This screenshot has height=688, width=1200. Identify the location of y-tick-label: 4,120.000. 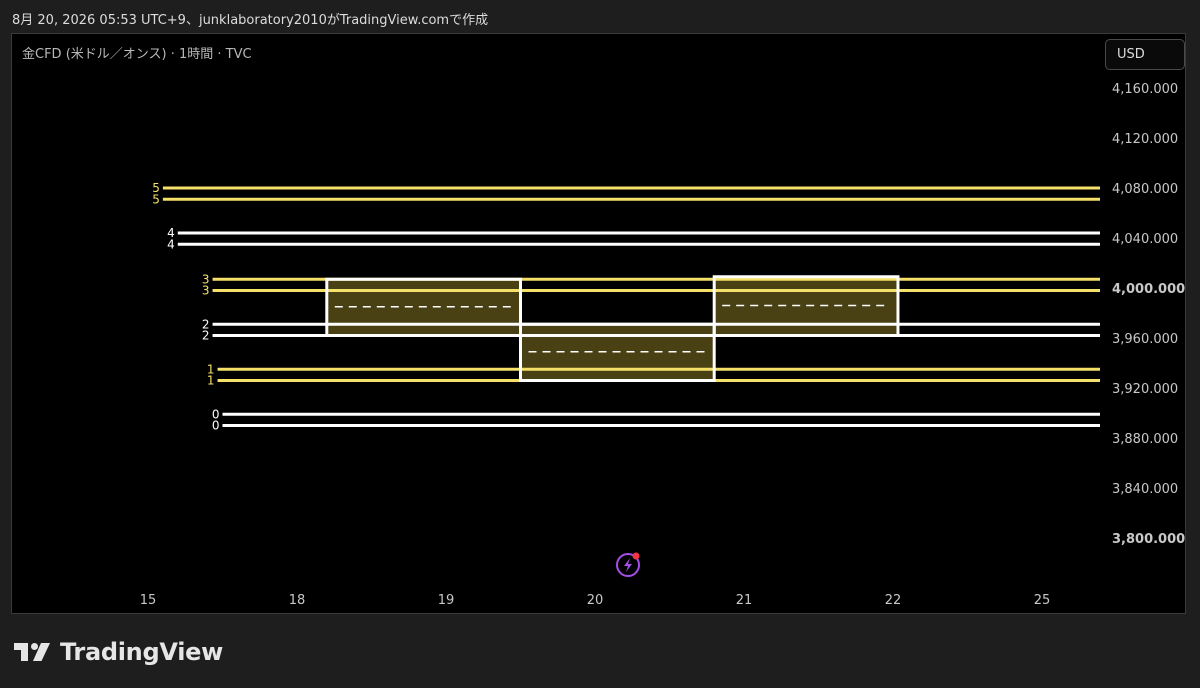
(1145, 139).